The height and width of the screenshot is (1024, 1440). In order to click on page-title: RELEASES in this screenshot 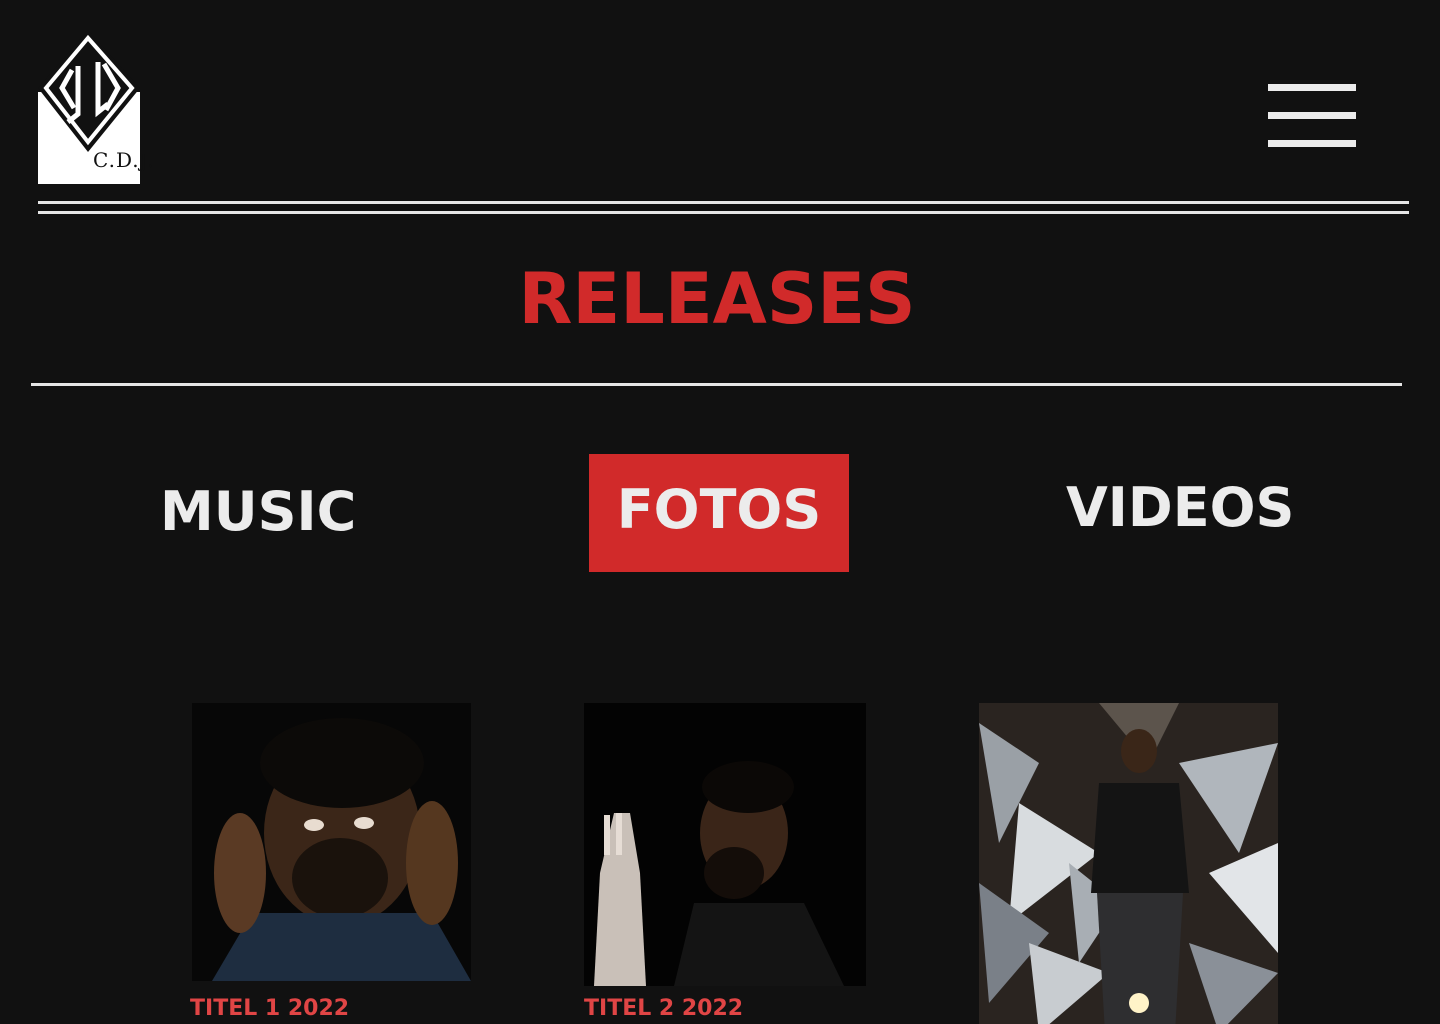, I will do `click(717, 299)`.